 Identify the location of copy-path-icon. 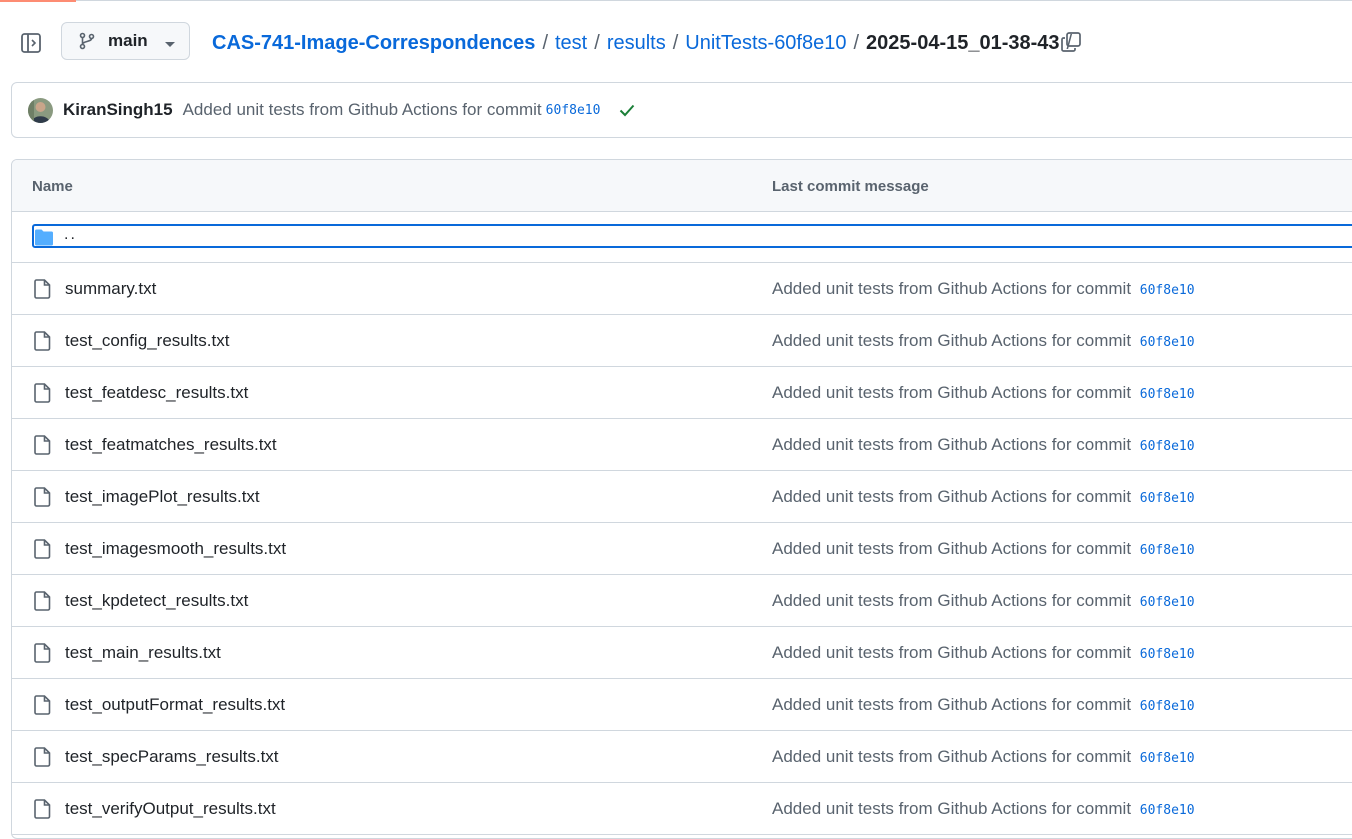
(1071, 42).